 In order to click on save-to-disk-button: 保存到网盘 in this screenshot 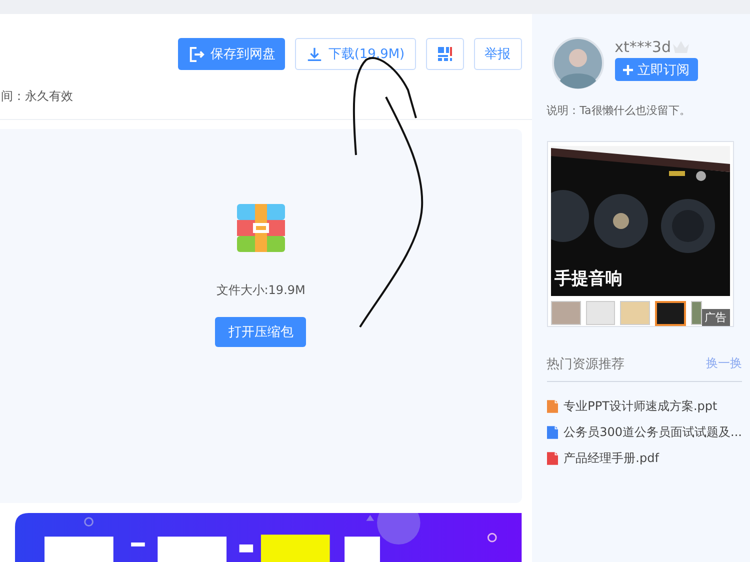, I will do `click(232, 54)`.